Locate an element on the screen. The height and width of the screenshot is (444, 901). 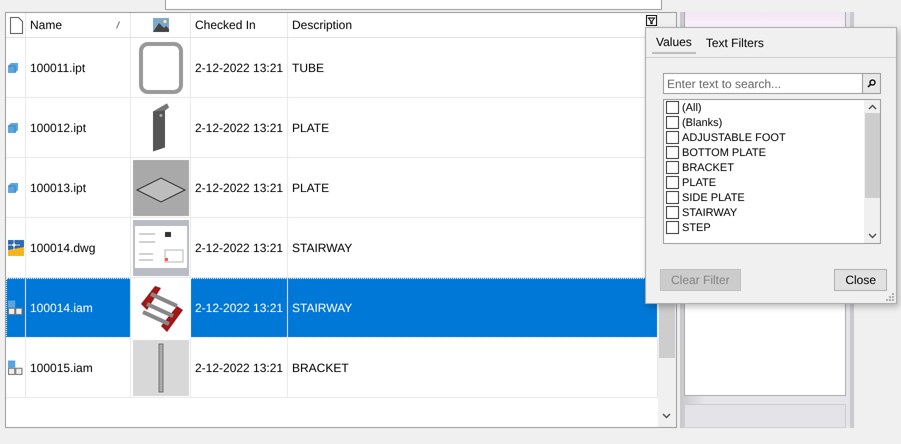
value-label: BRACKET is located at coordinates (708, 168).